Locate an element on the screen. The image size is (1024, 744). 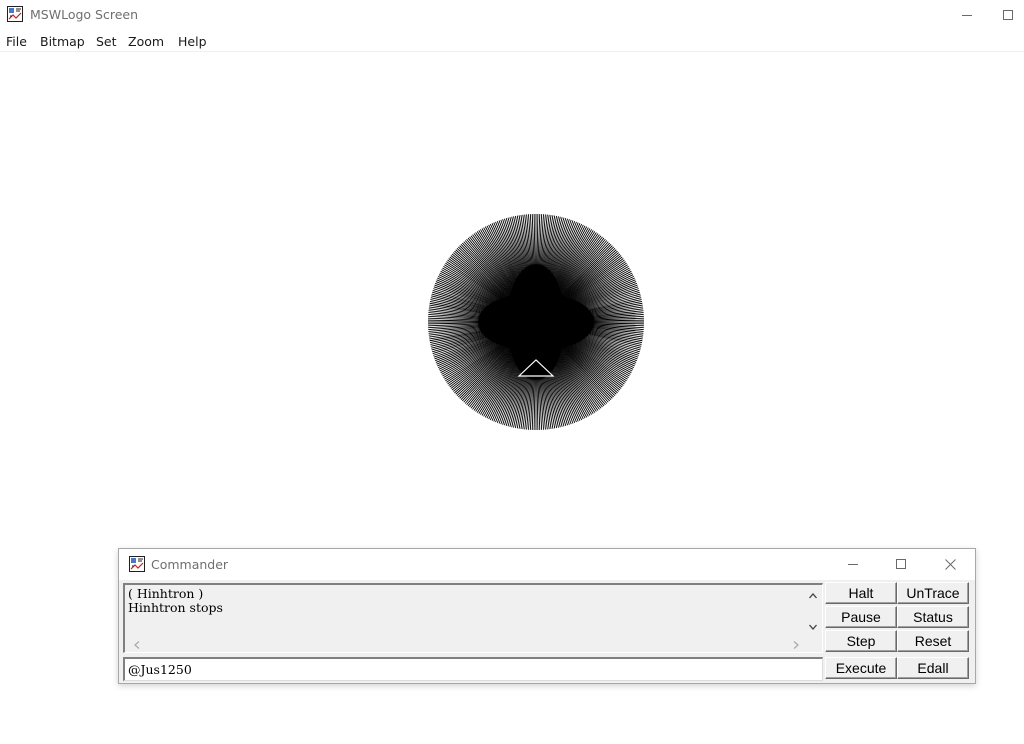
scroll-left-icon is located at coordinates (137, 644).